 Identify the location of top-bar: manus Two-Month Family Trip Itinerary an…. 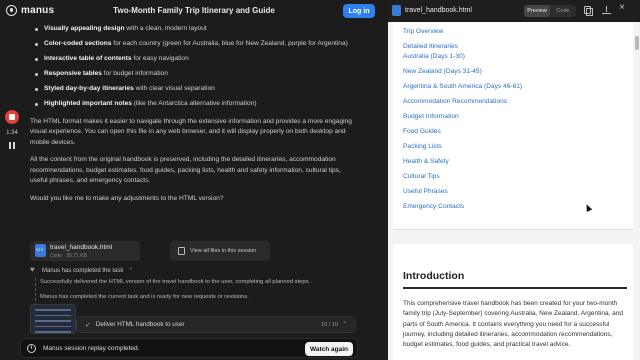
(194, 11).